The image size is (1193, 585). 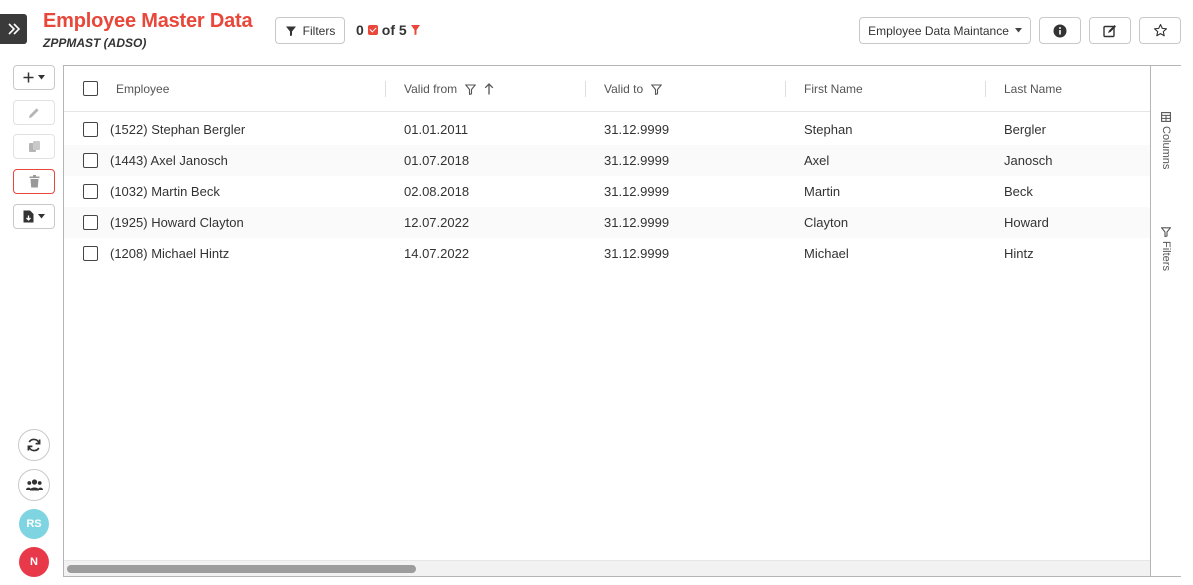 I want to click on filters-panel-tab: Filters, so click(x=1166, y=249).